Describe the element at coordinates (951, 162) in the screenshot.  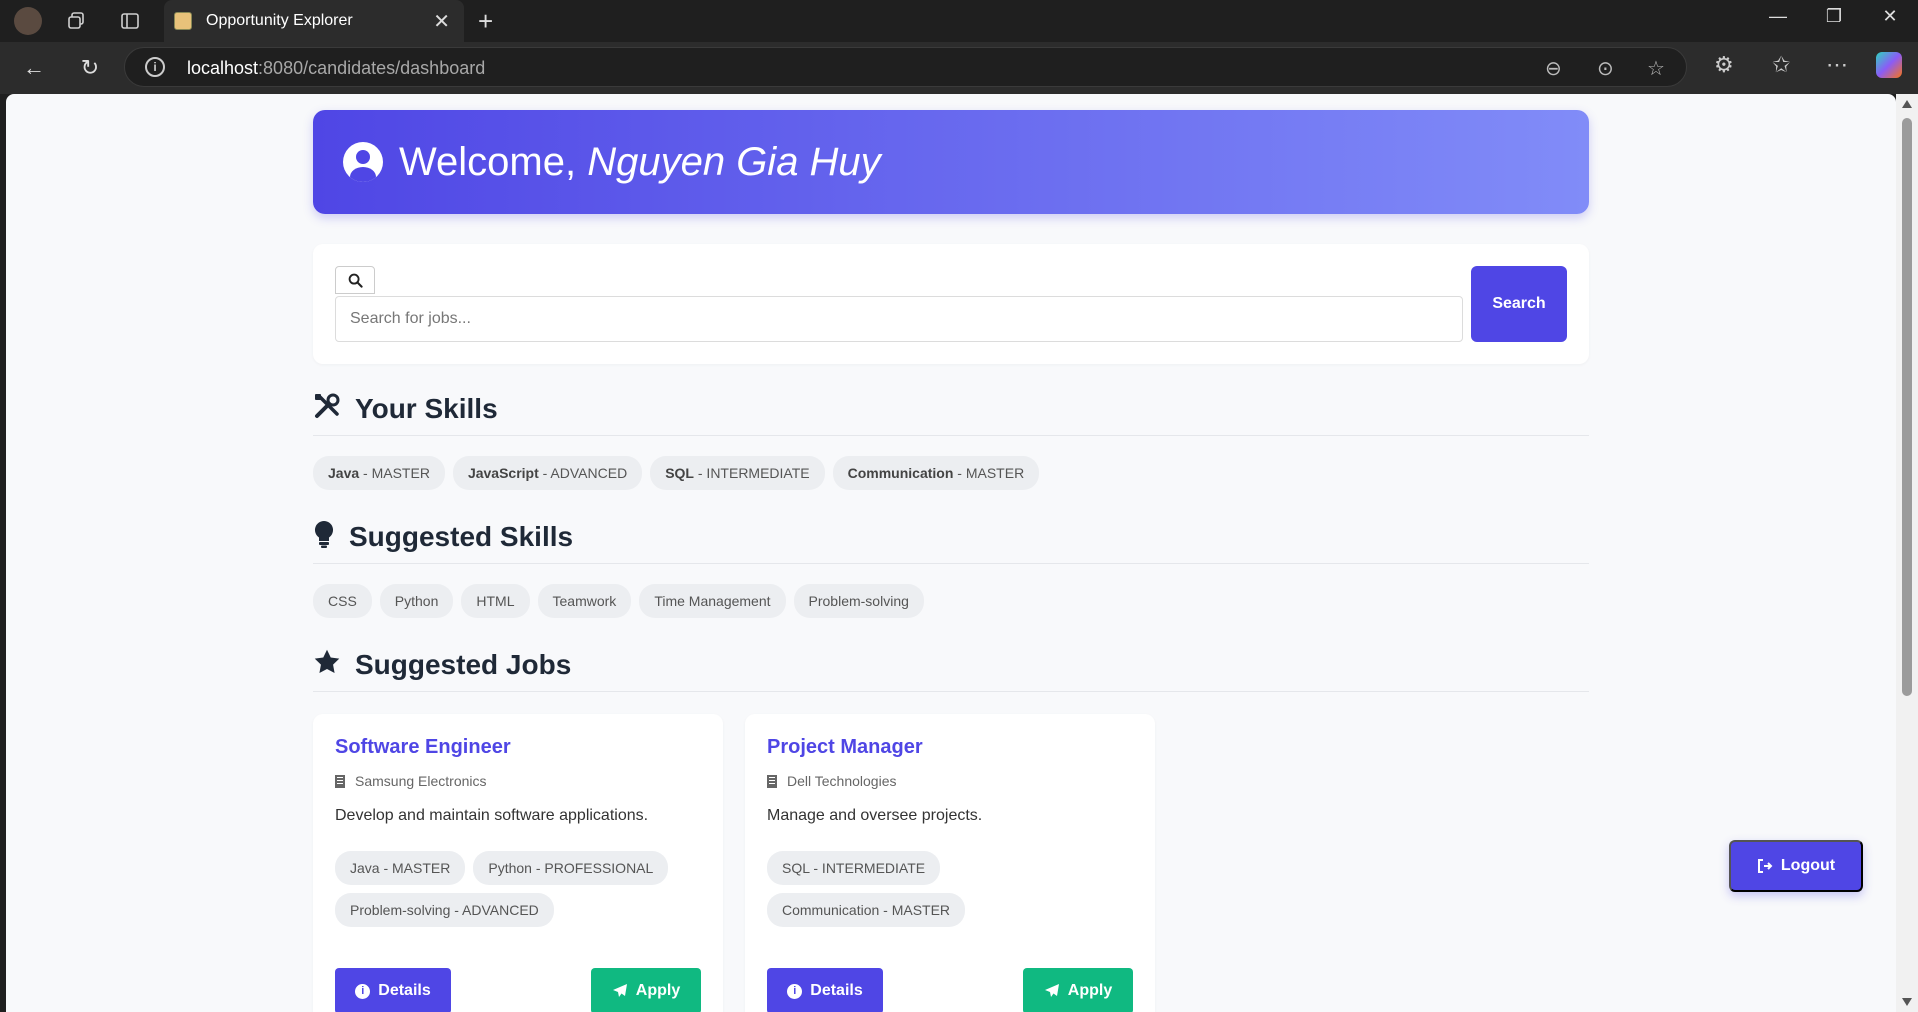
I see `welcome-banner: Welcome, Nguyen Gia Huy` at that location.